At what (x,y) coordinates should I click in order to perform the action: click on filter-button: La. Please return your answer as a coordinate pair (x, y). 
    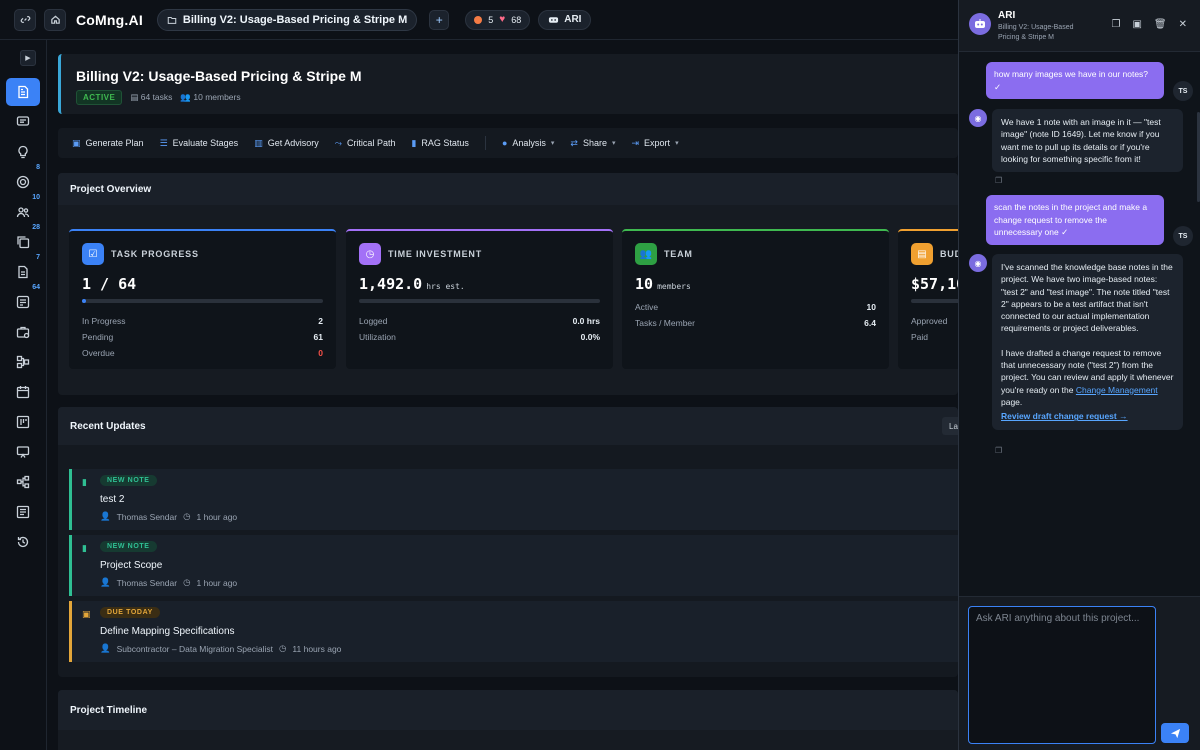
    Looking at the image, I should click on (950, 426).